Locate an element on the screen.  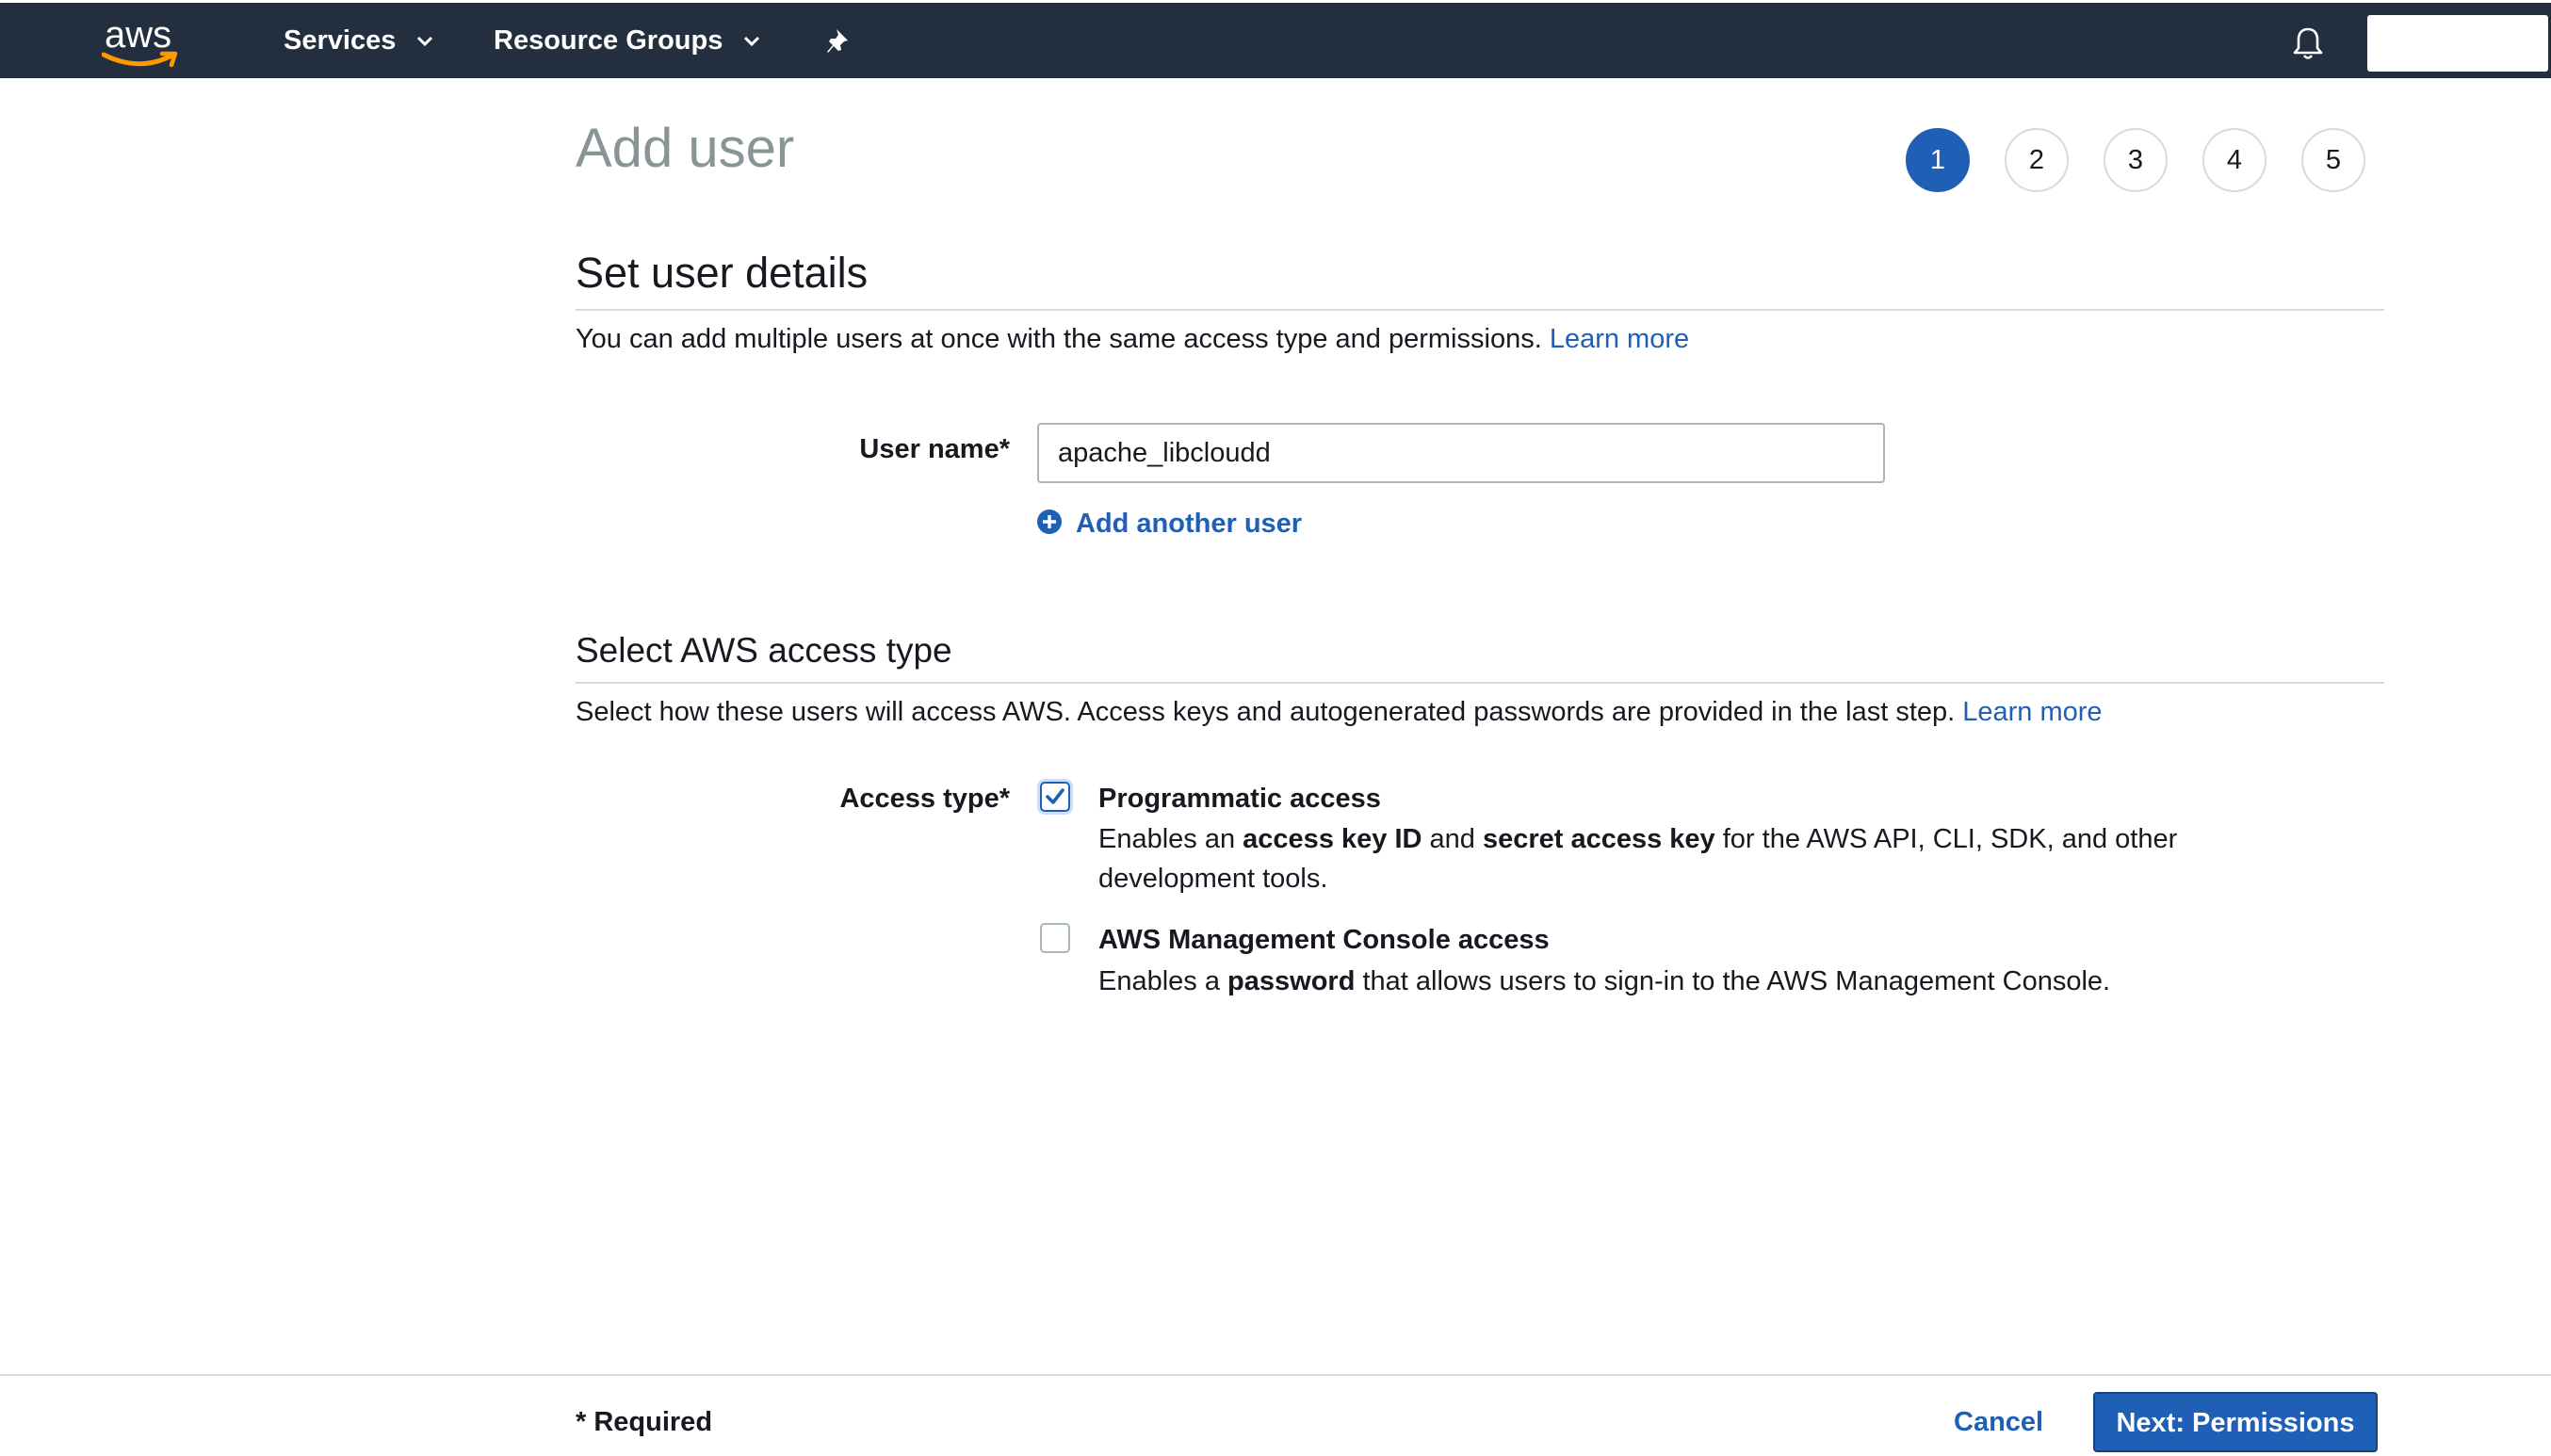
next-permissions-button: Next: Permissions is located at coordinates (2235, 1422).